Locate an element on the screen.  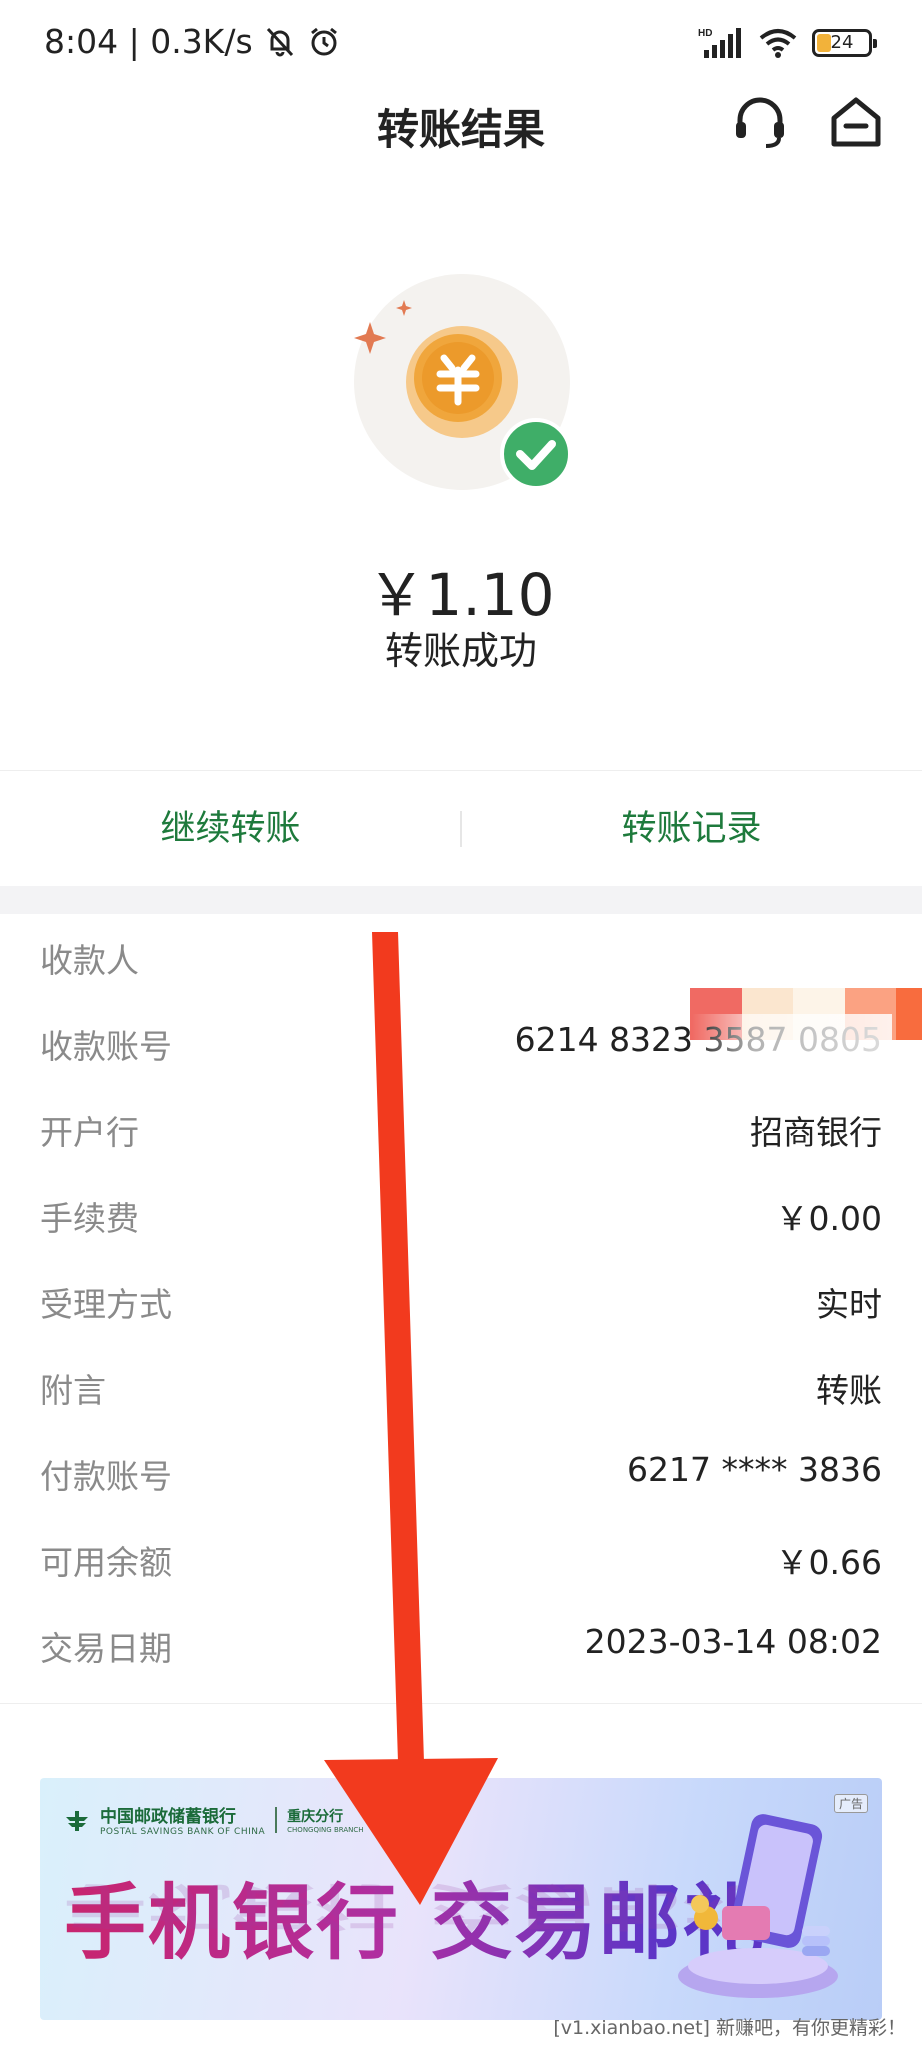
detail-label: 开户行 is located at coordinates (89, 1132).